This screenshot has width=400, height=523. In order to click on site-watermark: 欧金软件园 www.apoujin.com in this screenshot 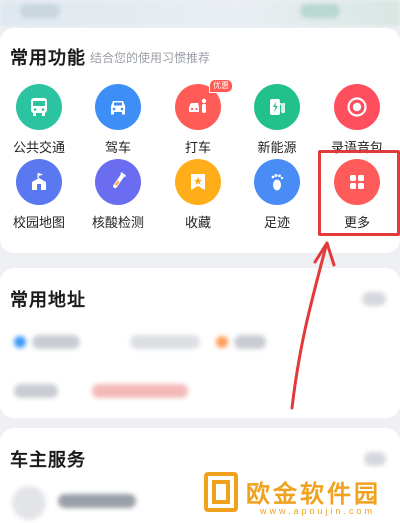, I will do `click(299, 495)`.